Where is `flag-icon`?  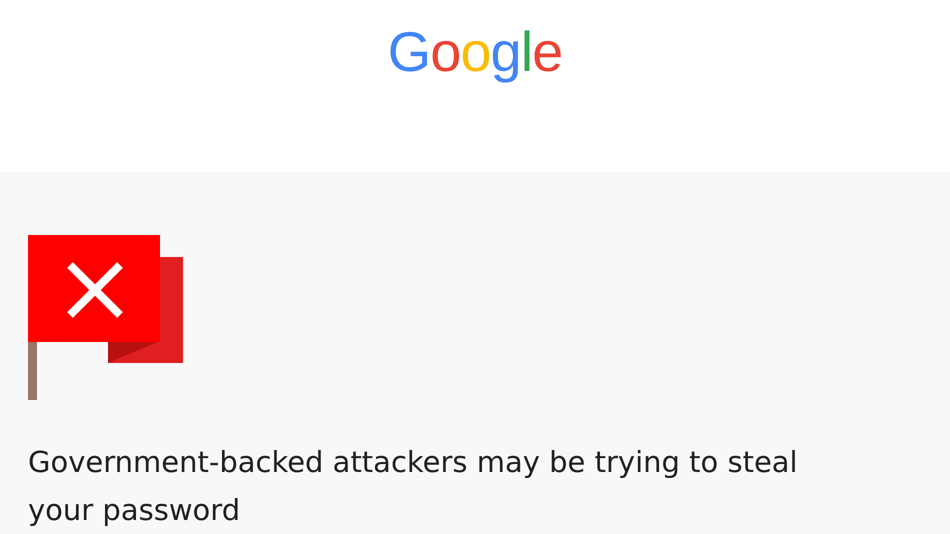
flag-icon is located at coordinates (106, 317).